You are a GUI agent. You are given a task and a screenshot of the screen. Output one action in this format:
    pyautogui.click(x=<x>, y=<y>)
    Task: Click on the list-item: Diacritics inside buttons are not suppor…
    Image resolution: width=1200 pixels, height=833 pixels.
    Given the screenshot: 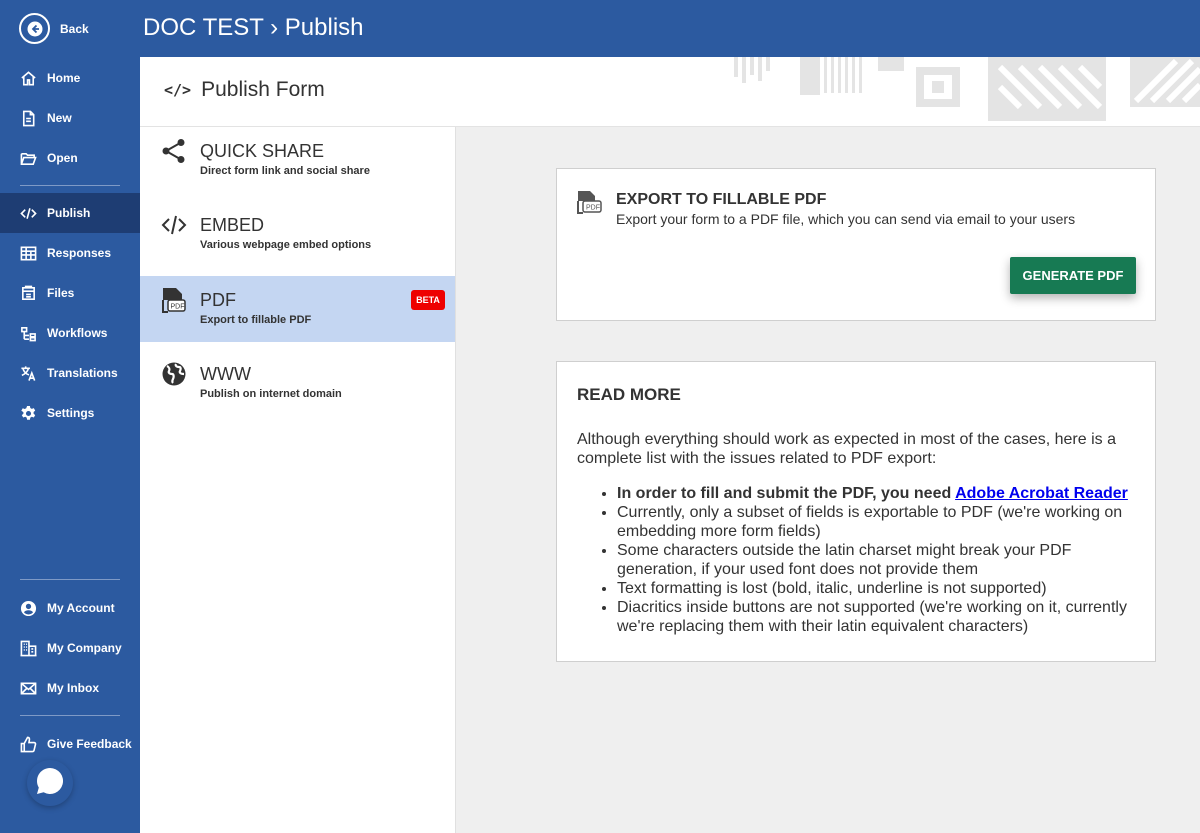 What is the action you would take?
    pyautogui.click(x=879, y=617)
    